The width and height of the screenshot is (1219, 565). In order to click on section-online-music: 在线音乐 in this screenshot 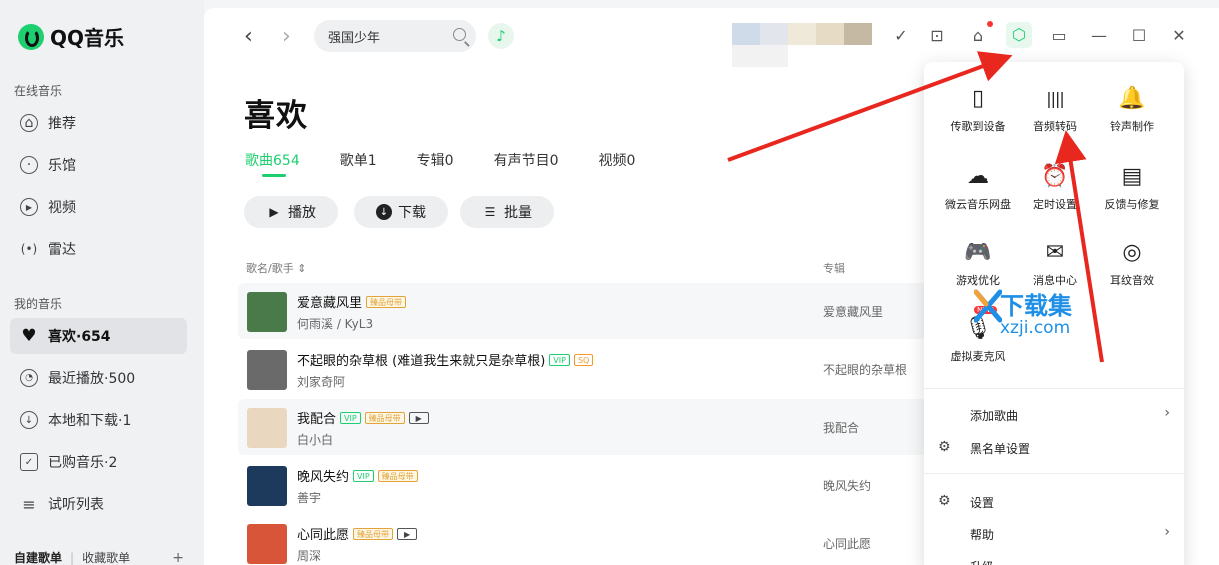, I will do `click(38, 91)`.